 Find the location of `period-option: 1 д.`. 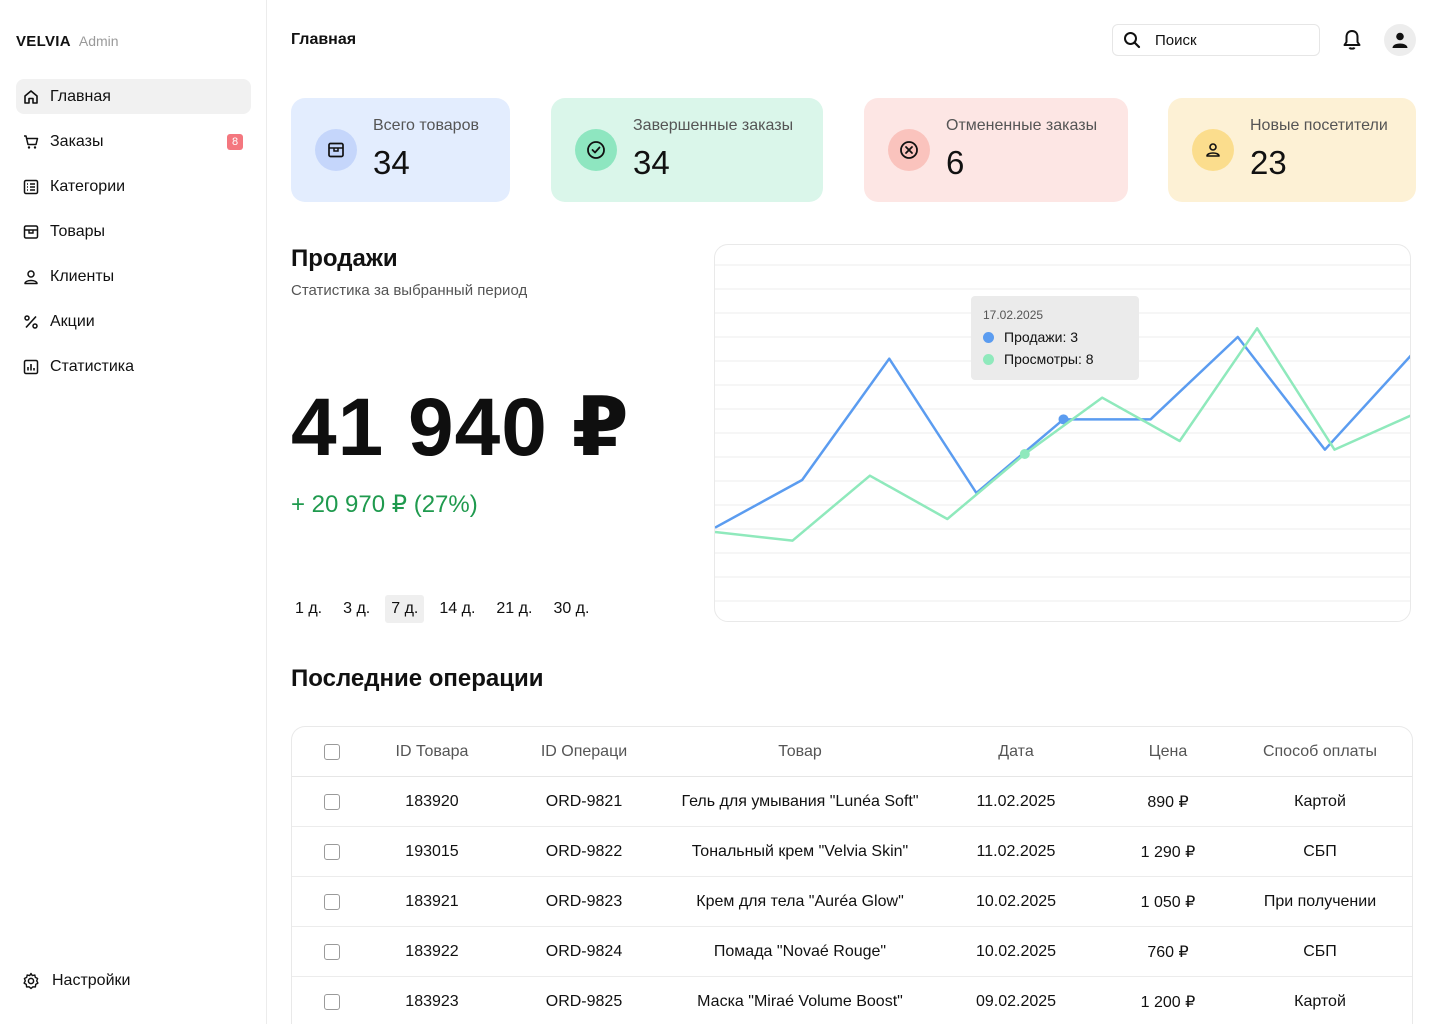

period-option: 1 д. is located at coordinates (308, 609).